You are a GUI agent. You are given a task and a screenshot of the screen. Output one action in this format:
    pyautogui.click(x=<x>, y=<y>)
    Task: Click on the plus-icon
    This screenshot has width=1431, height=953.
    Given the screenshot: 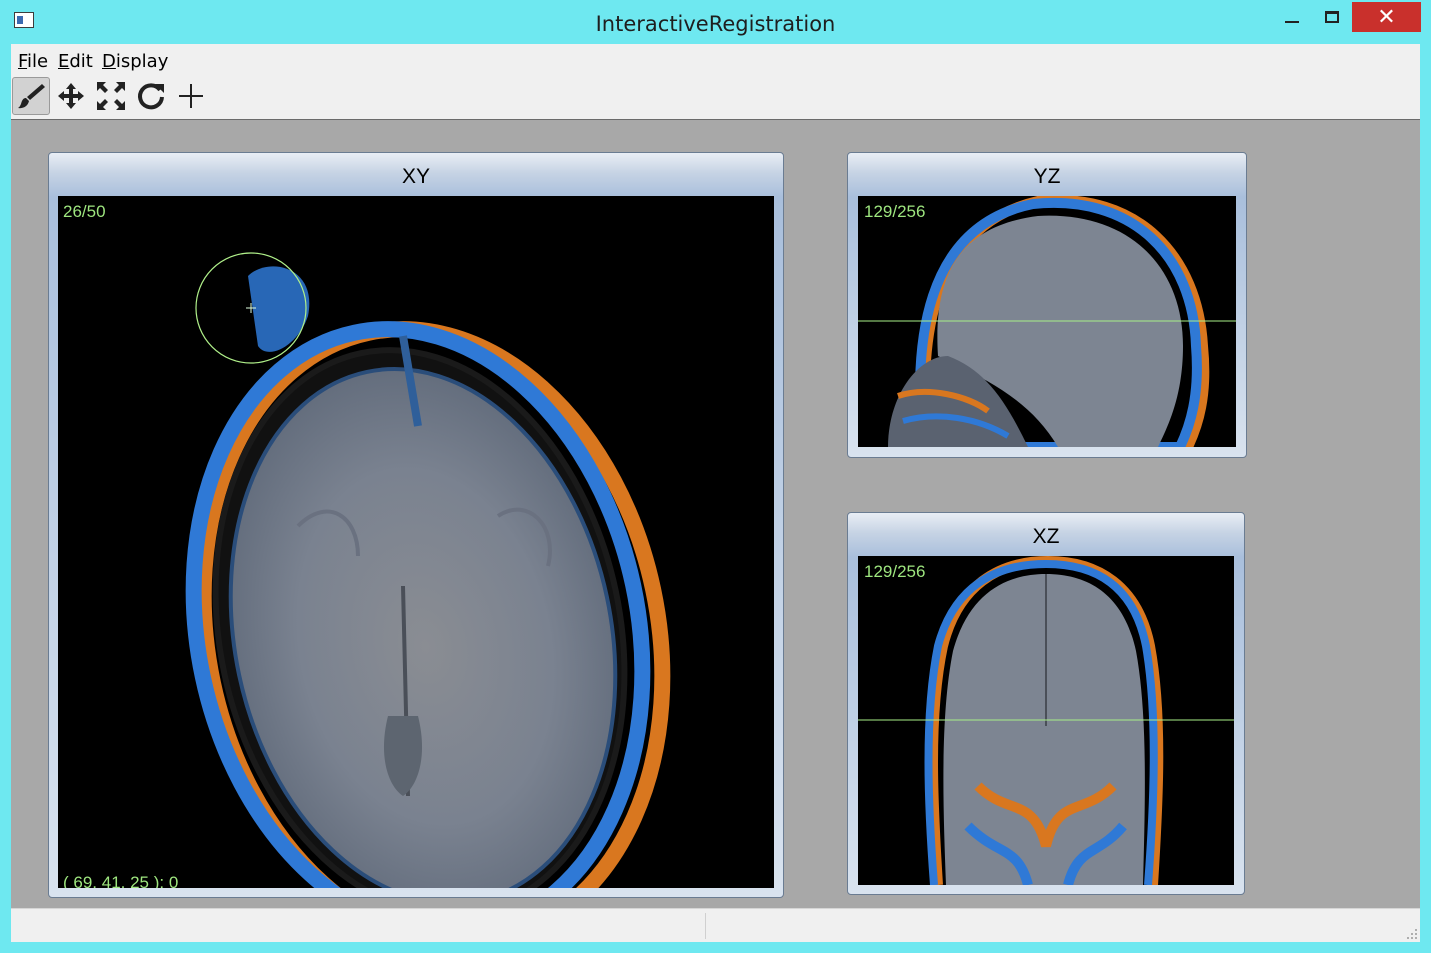 What is the action you would take?
    pyautogui.click(x=191, y=96)
    